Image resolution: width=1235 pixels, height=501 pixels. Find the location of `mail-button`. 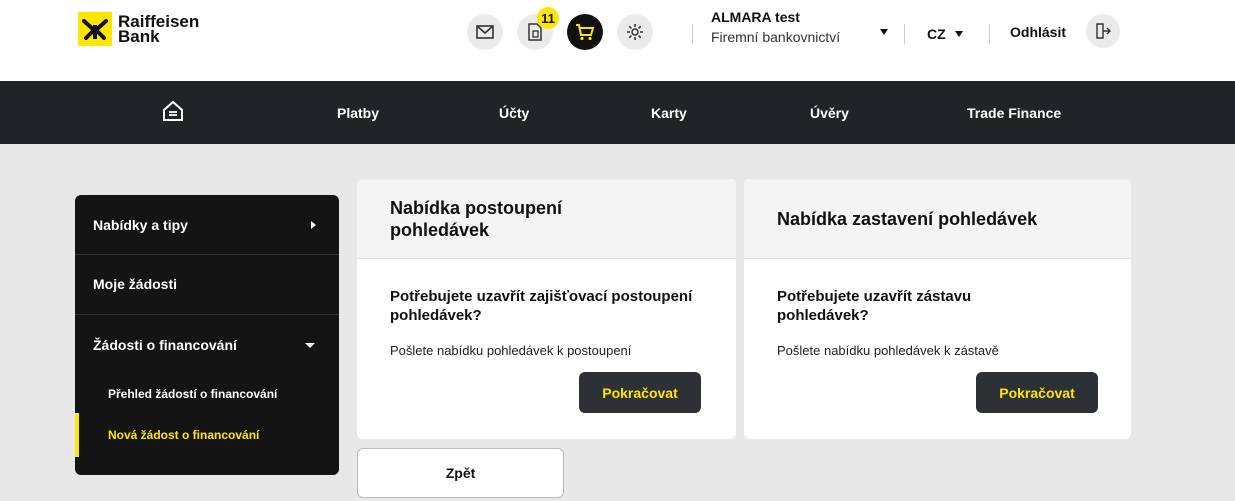

mail-button is located at coordinates (485, 32).